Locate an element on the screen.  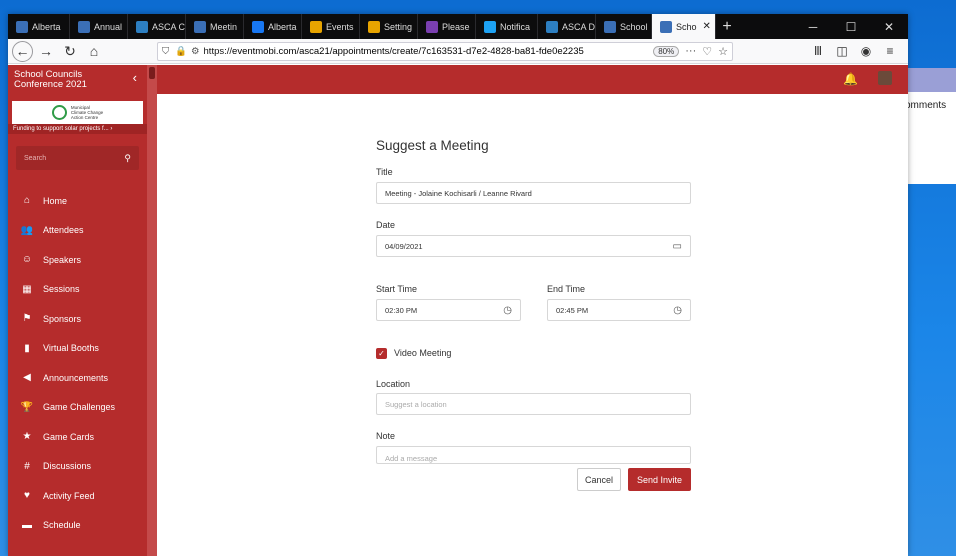
minimize-icon: ─ is located at coordinates (813, 27).